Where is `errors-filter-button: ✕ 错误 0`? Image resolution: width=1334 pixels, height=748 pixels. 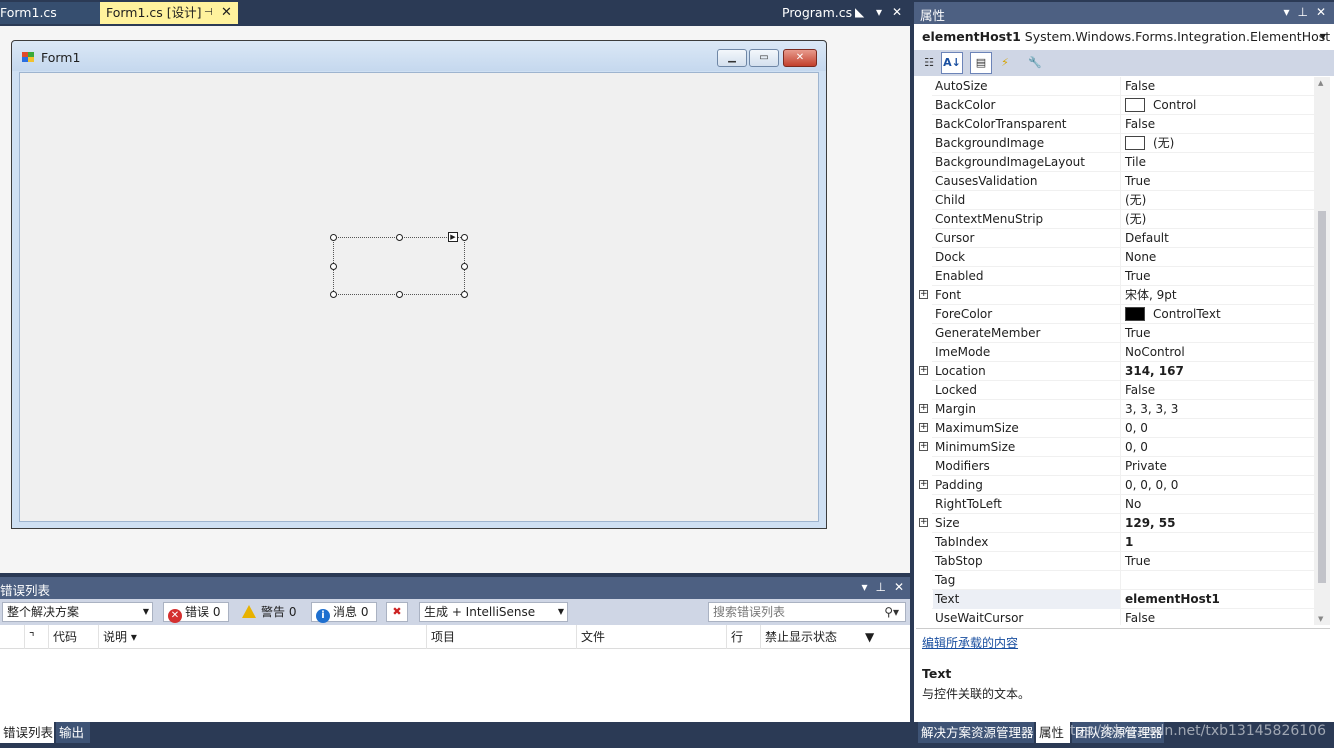 errors-filter-button: ✕ 错误 0 is located at coordinates (196, 612).